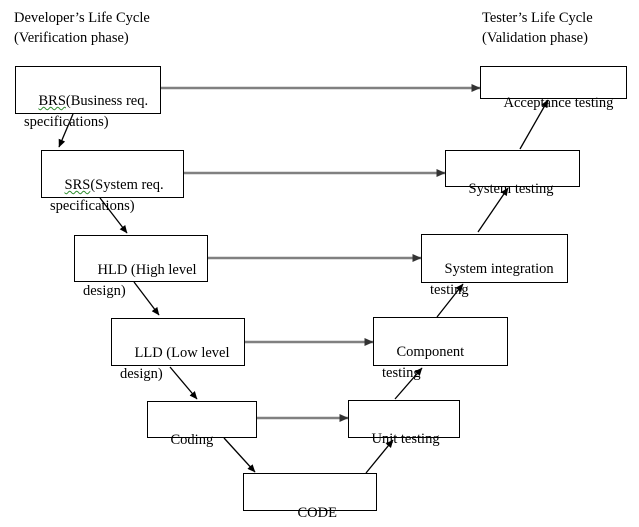 The width and height of the screenshot is (639, 527). Describe the element at coordinates (202, 424) in the screenshot. I see `node-coding: Coding` at that location.